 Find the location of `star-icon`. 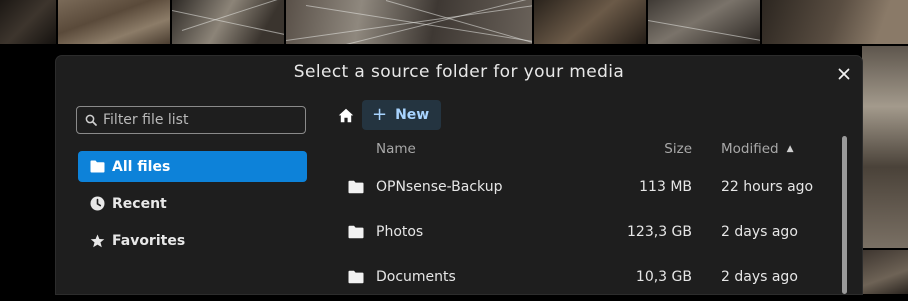

star-icon is located at coordinates (97, 241).